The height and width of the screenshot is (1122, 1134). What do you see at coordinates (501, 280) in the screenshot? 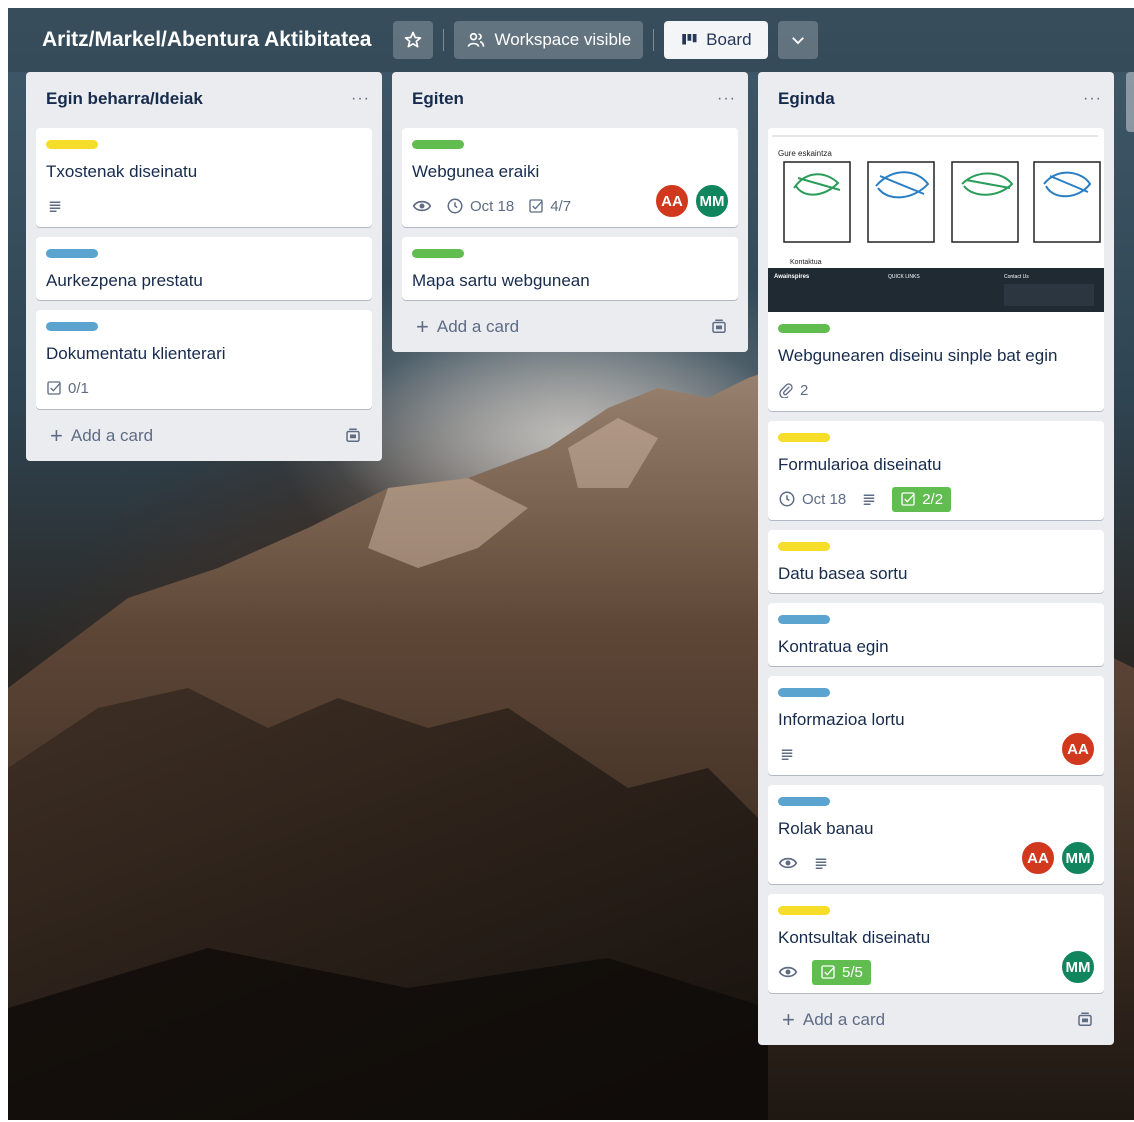
I see `card-title: Mapa sartu webgunean` at bounding box center [501, 280].